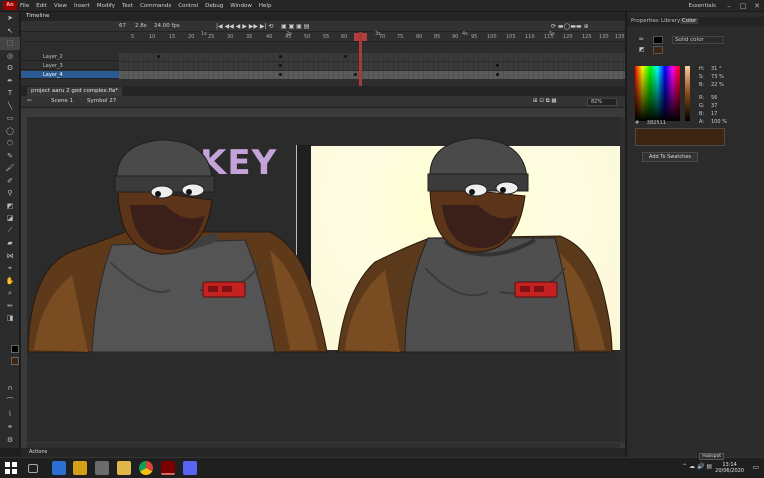 The height and width of the screenshot is (478, 764). What do you see at coordinates (658, 50) in the screenshot?
I see `fill-color-swatch` at bounding box center [658, 50].